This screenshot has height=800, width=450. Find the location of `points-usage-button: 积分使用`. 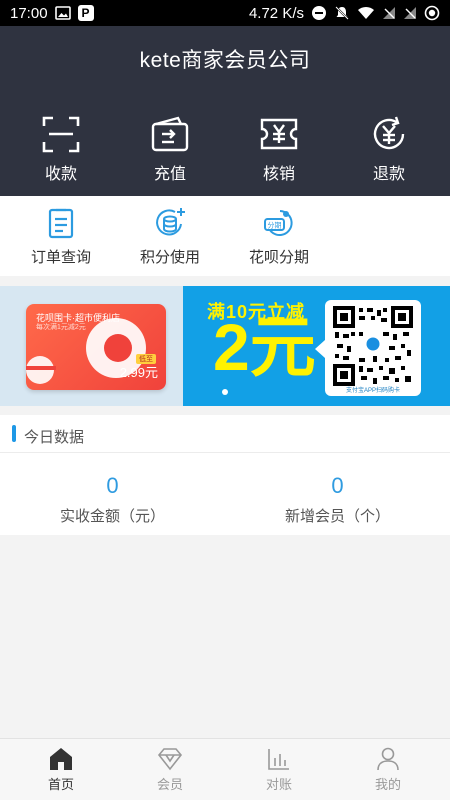

points-usage-button: 积分使用 is located at coordinates (170, 236).